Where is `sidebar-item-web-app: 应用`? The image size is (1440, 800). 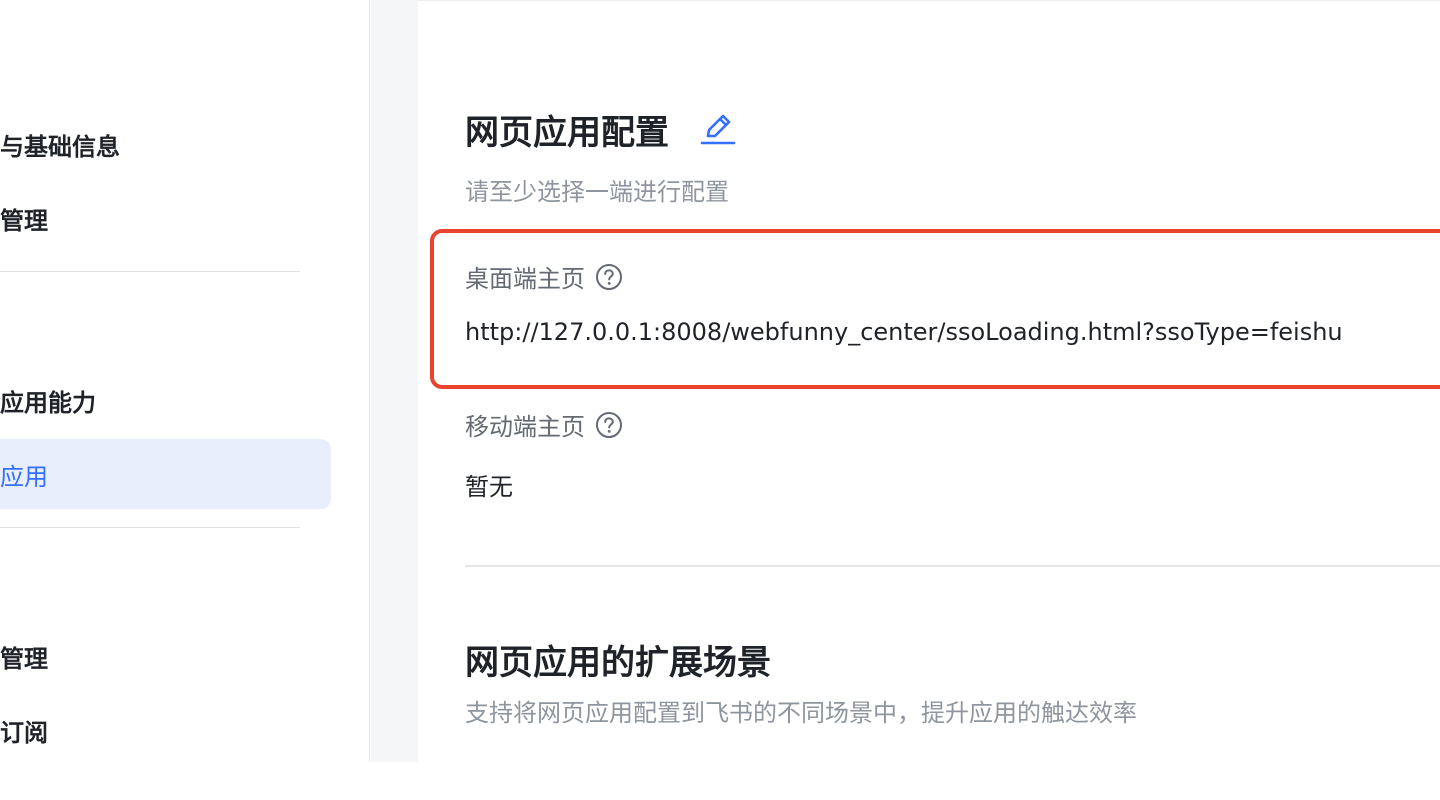 sidebar-item-web-app: 应用 is located at coordinates (165, 474).